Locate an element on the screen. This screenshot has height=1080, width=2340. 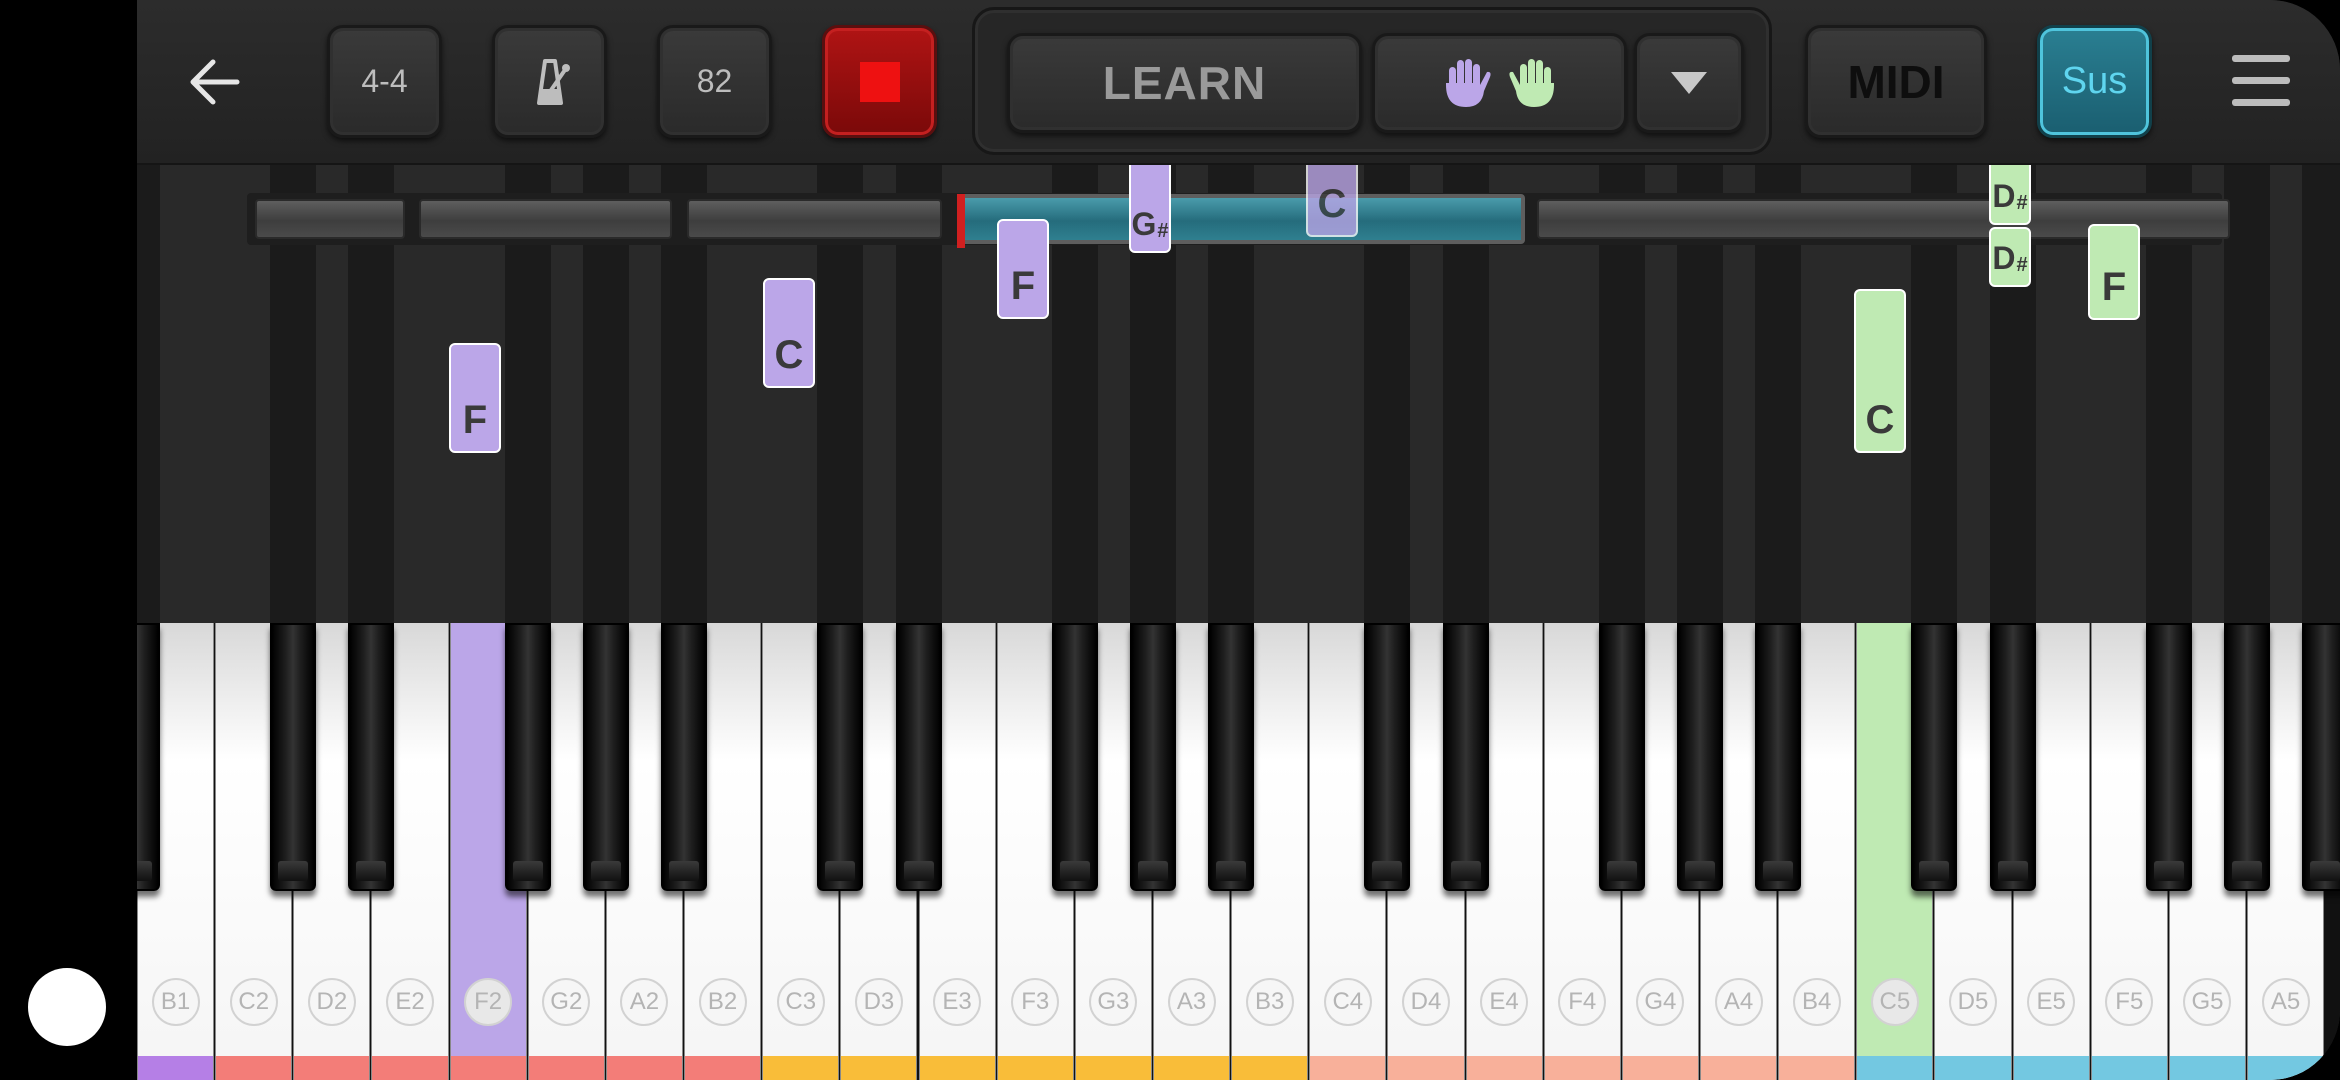
sustain-label: Sus is located at coordinates (2094, 81).